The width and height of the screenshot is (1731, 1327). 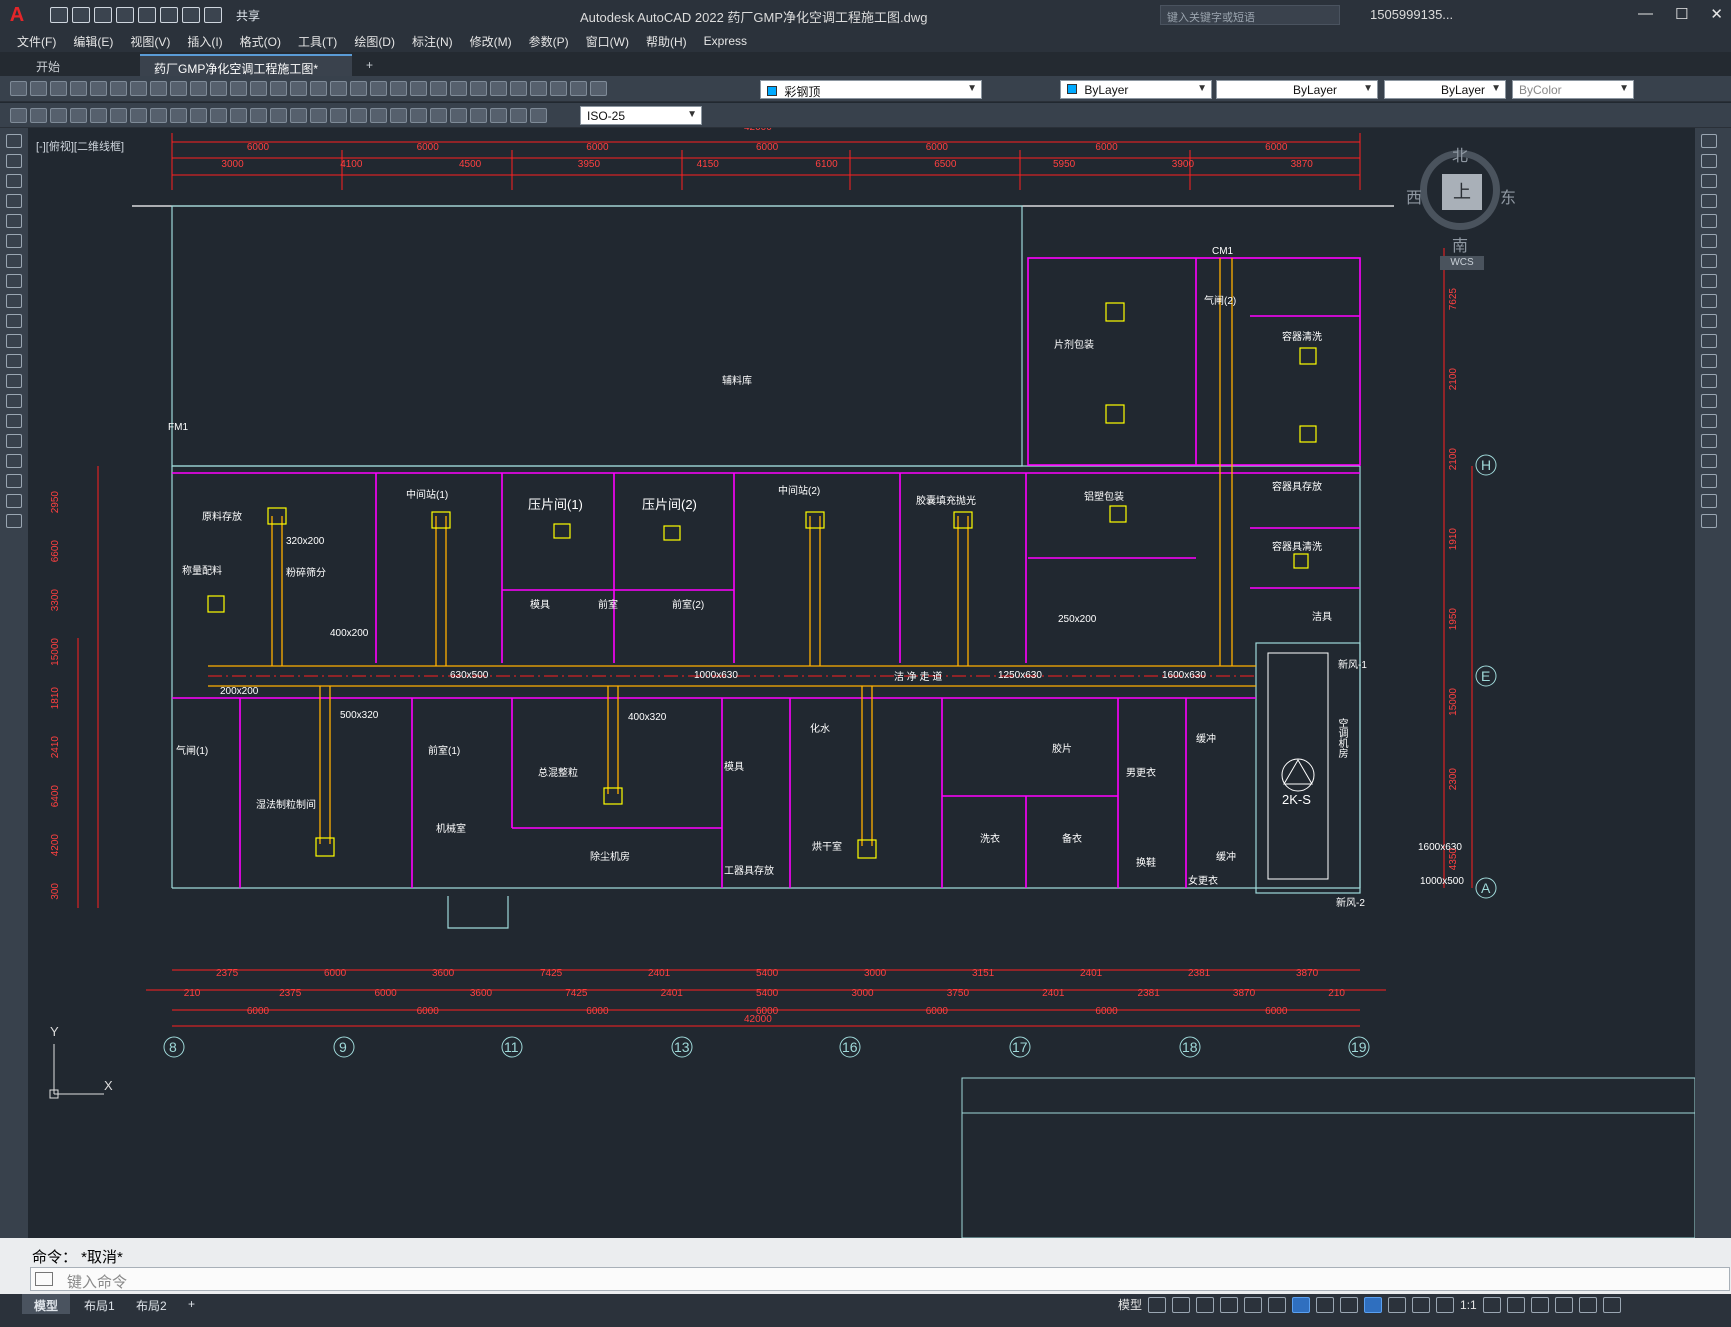 What do you see at coordinates (36, 41) in the screenshot?
I see `menu-file: 文件(F)` at bounding box center [36, 41].